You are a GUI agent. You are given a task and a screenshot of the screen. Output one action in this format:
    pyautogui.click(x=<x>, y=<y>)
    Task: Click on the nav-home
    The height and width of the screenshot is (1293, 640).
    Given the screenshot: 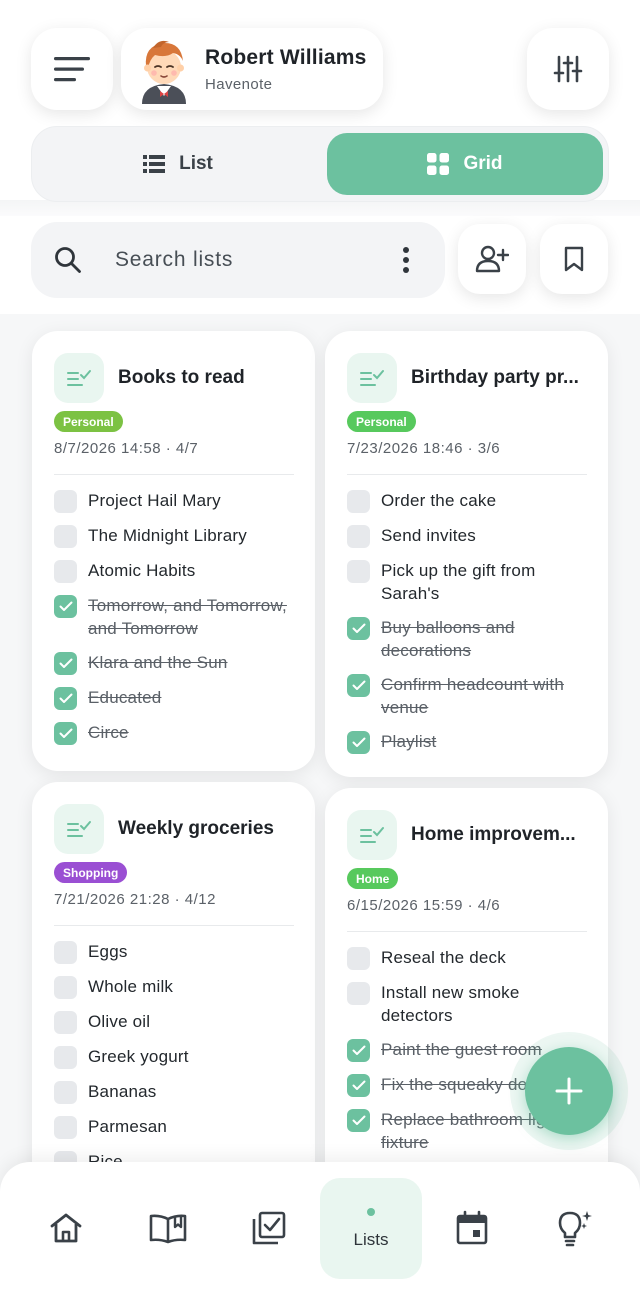 What is the action you would take?
    pyautogui.click(x=66, y=1228)
    